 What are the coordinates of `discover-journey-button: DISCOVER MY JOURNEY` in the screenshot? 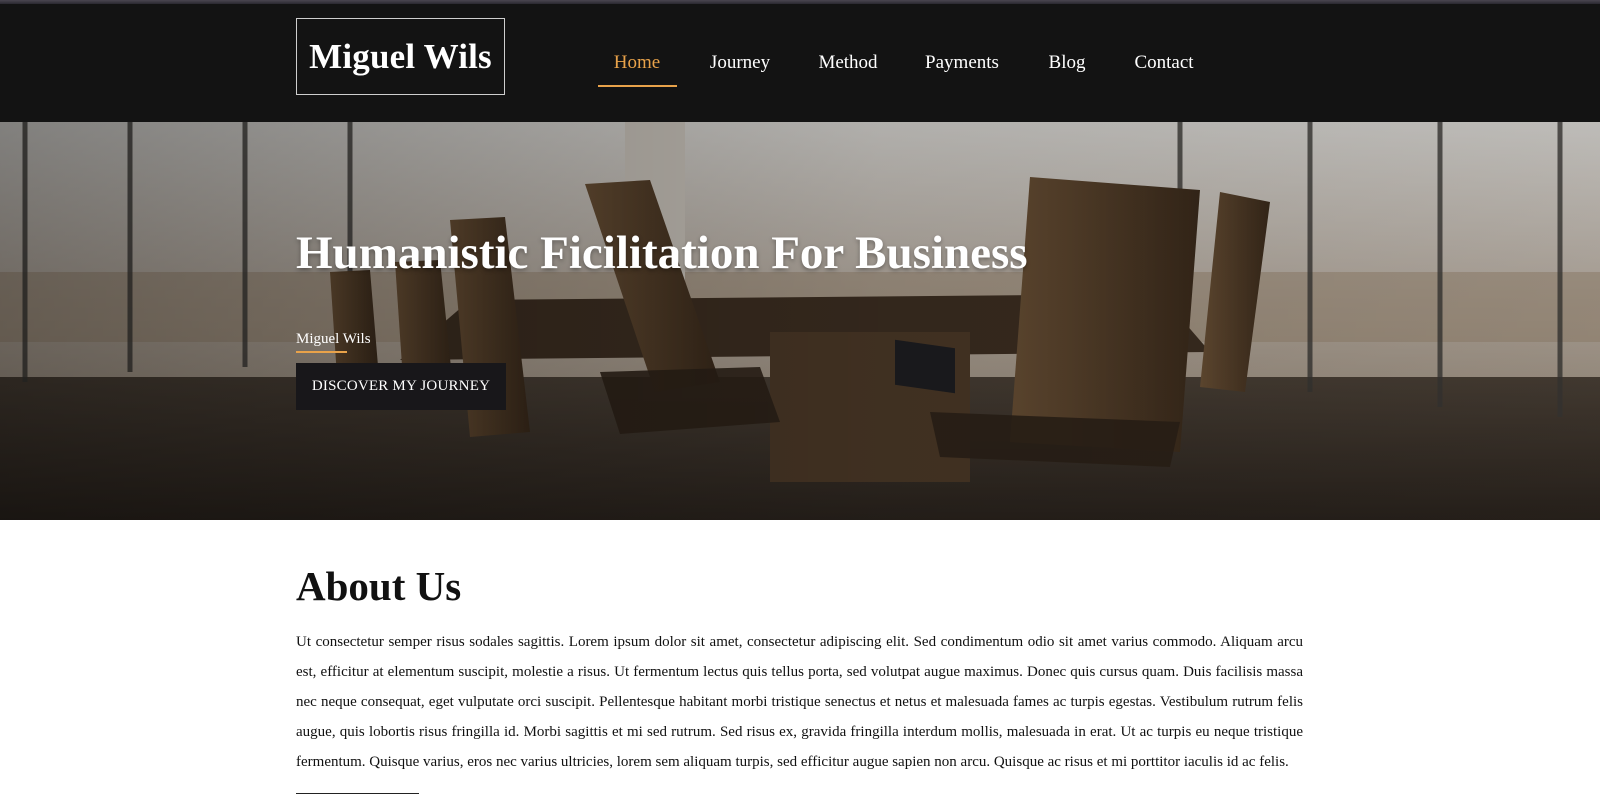 It's located at (401, 386).